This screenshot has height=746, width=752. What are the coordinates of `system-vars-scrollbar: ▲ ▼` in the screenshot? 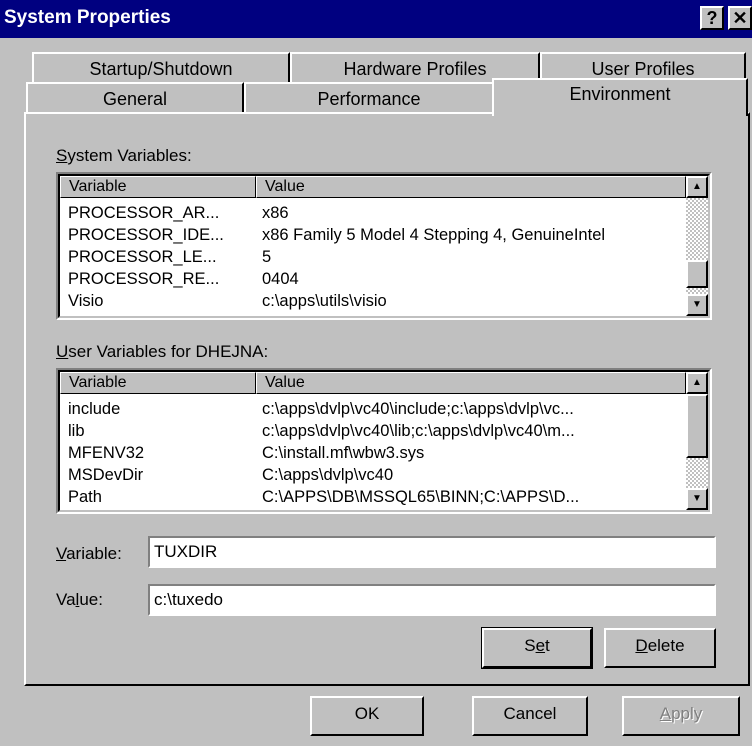 It's located at (697, 246).